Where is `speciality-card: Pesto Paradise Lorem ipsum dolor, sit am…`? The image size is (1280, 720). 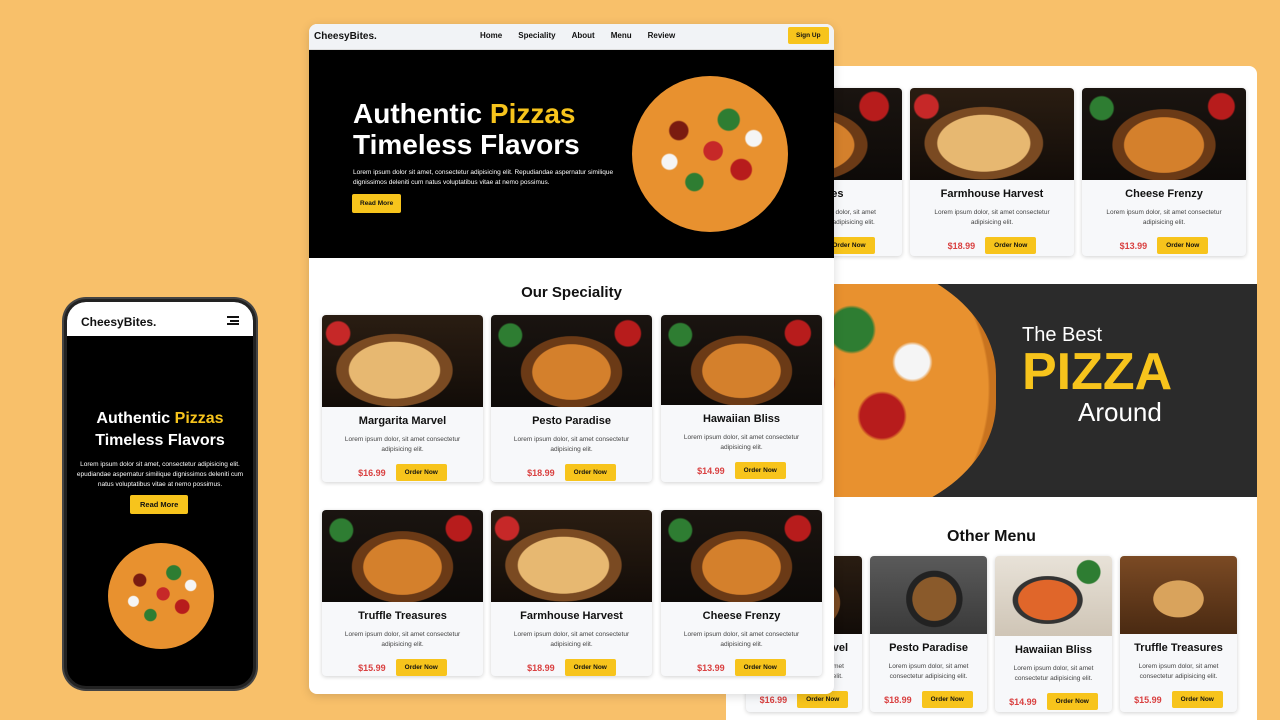 speciality-card: Pesto Paradise Lorem ipsum dolor, sit am… is located at coordinates (571, 398).